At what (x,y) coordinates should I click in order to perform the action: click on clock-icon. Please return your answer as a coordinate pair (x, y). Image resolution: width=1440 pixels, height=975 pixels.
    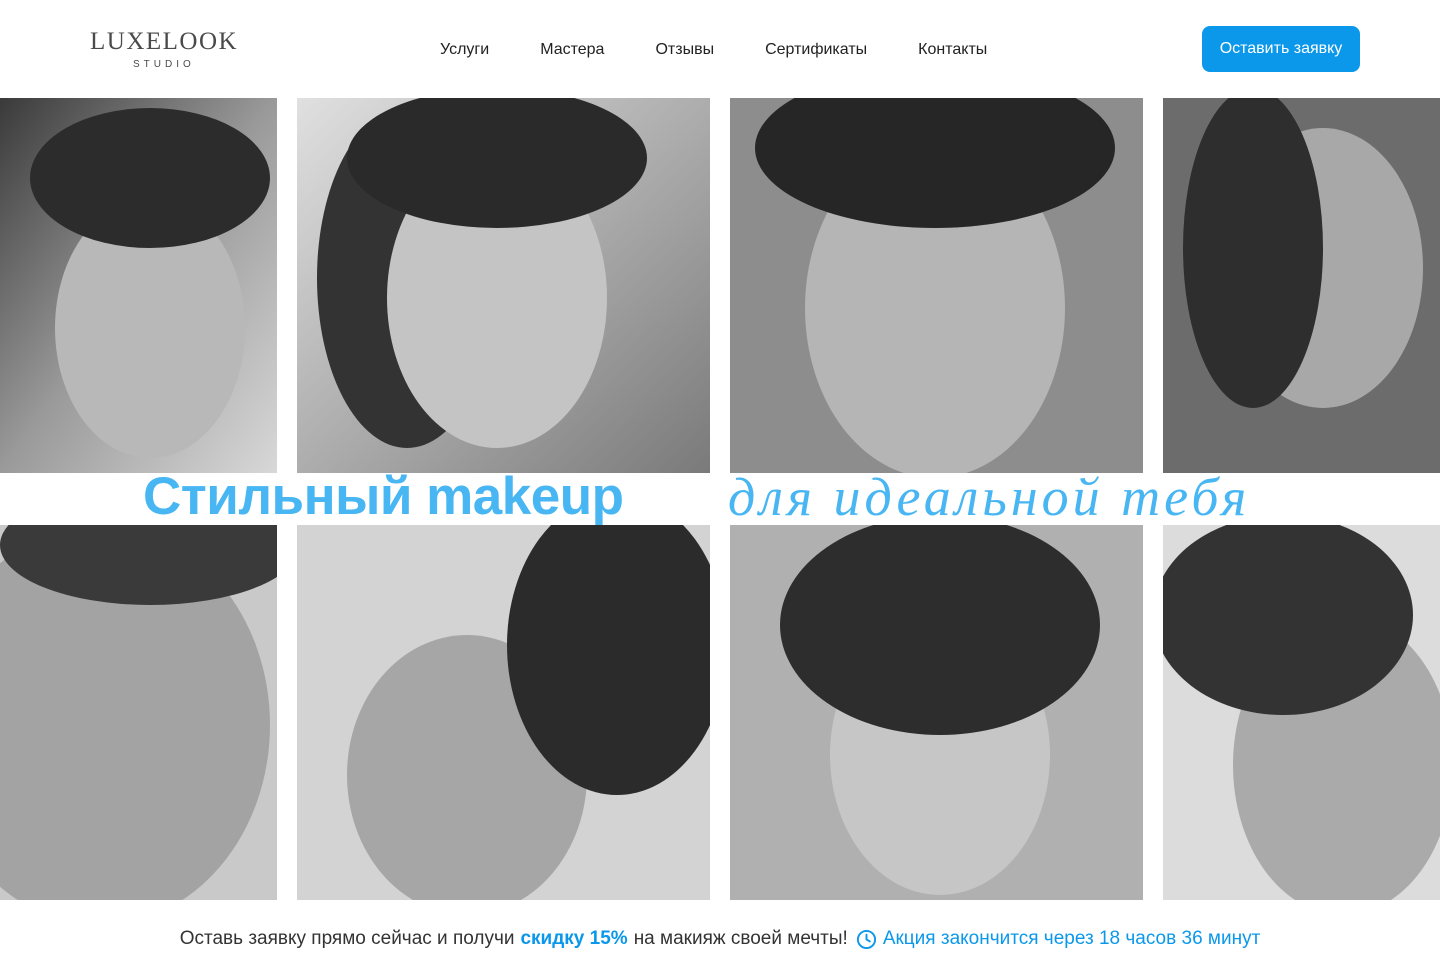
    Looking at the image, I should click on (866, 939).